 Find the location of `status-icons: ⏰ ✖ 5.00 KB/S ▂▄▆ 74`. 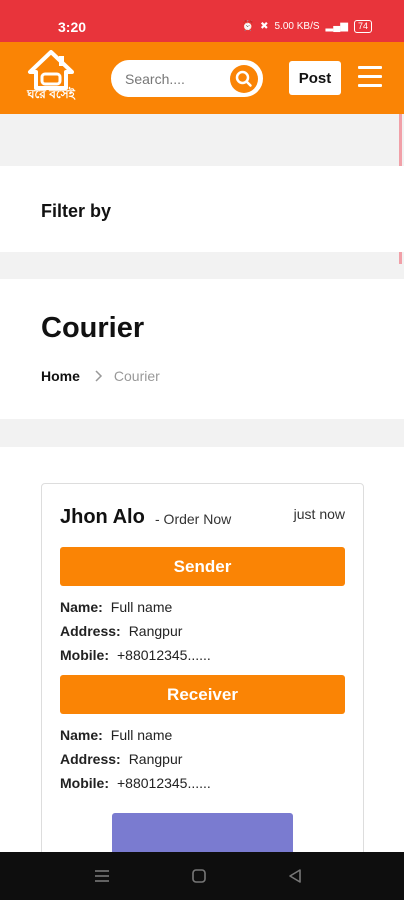

status-icons: ⏰ ✖ 5.00 KB/S ▂▄▆ 74 is located at coordinates (307, 26).